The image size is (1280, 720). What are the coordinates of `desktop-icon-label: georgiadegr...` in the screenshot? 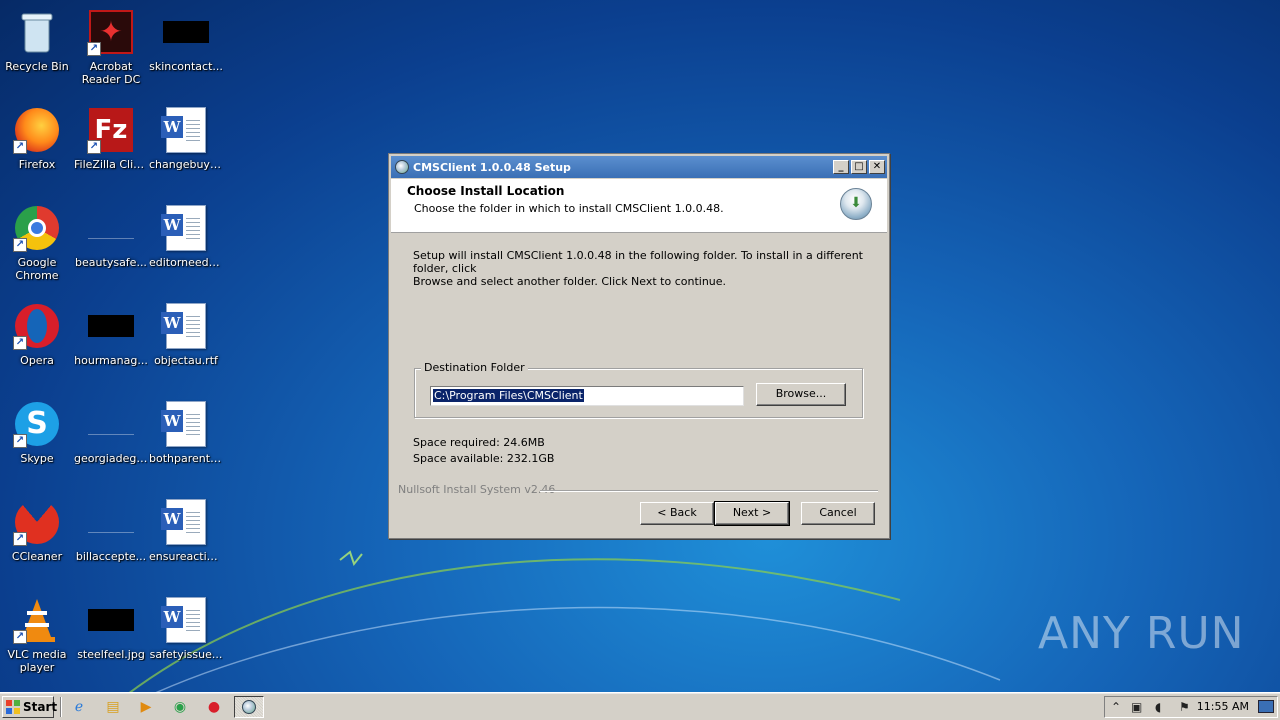 It's located at (111, 458).